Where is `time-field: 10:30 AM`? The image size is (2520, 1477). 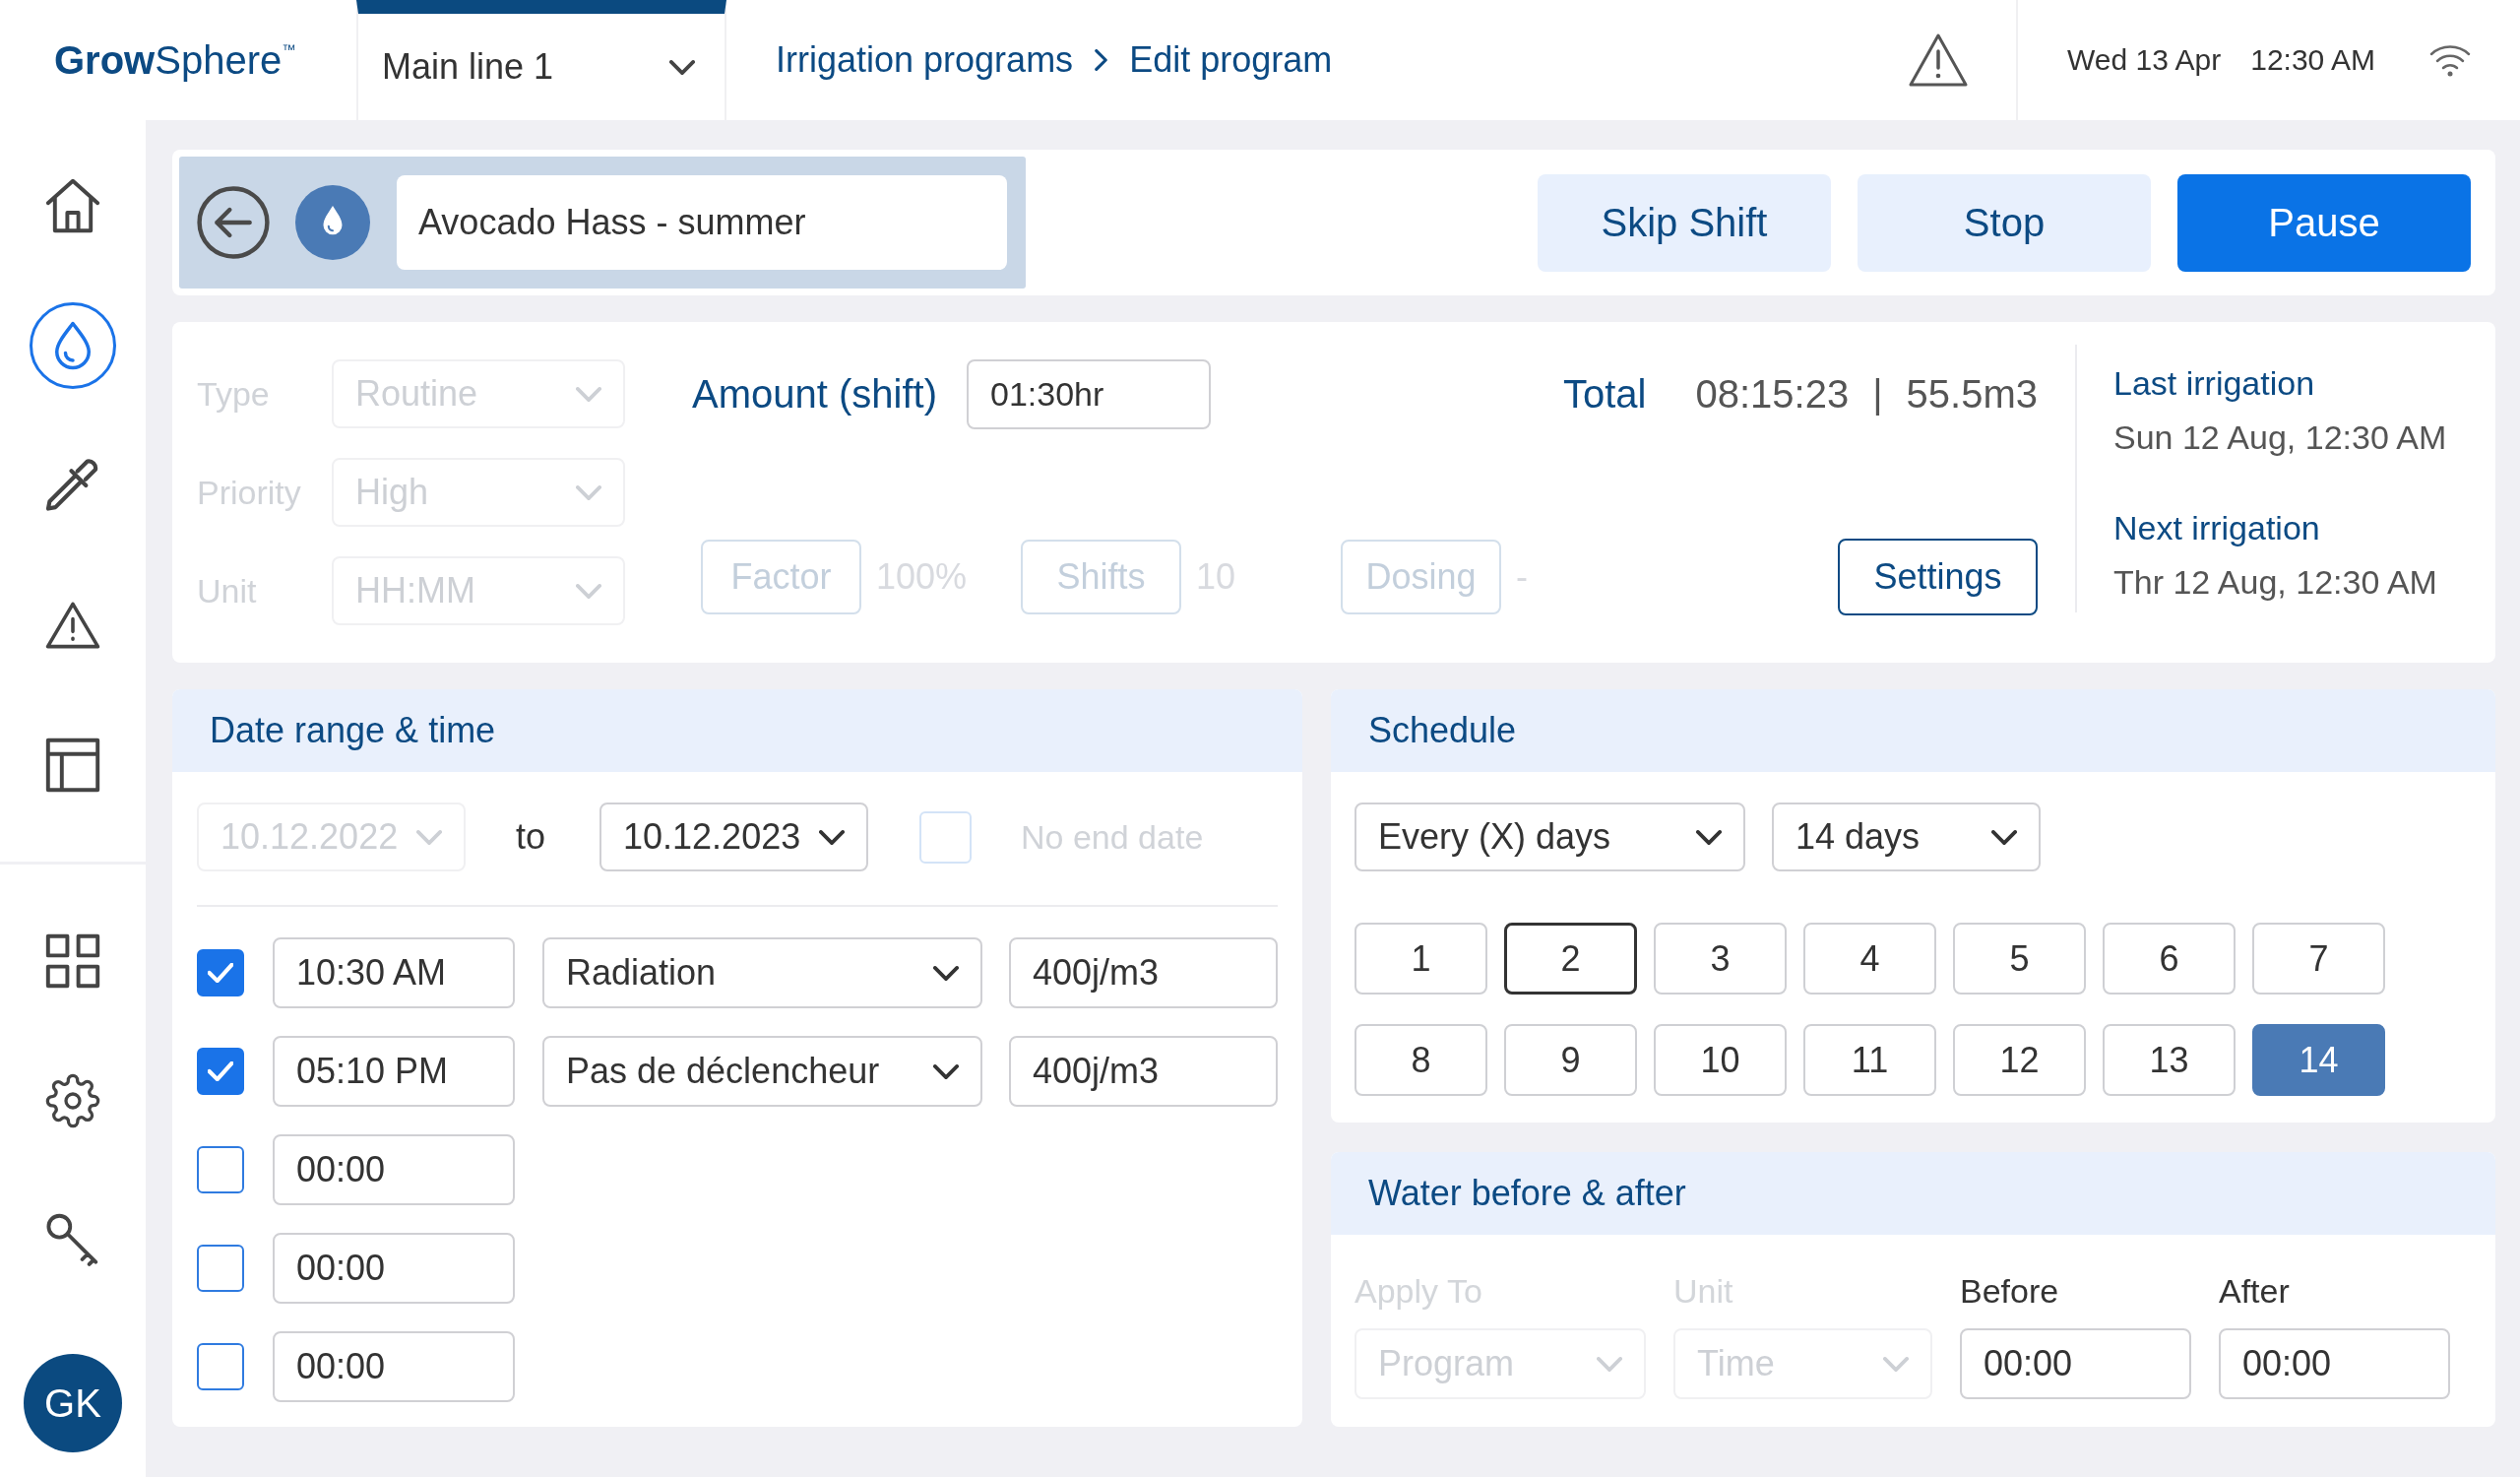
time-field: 10:30 AM is located at coordinates (394, 973).